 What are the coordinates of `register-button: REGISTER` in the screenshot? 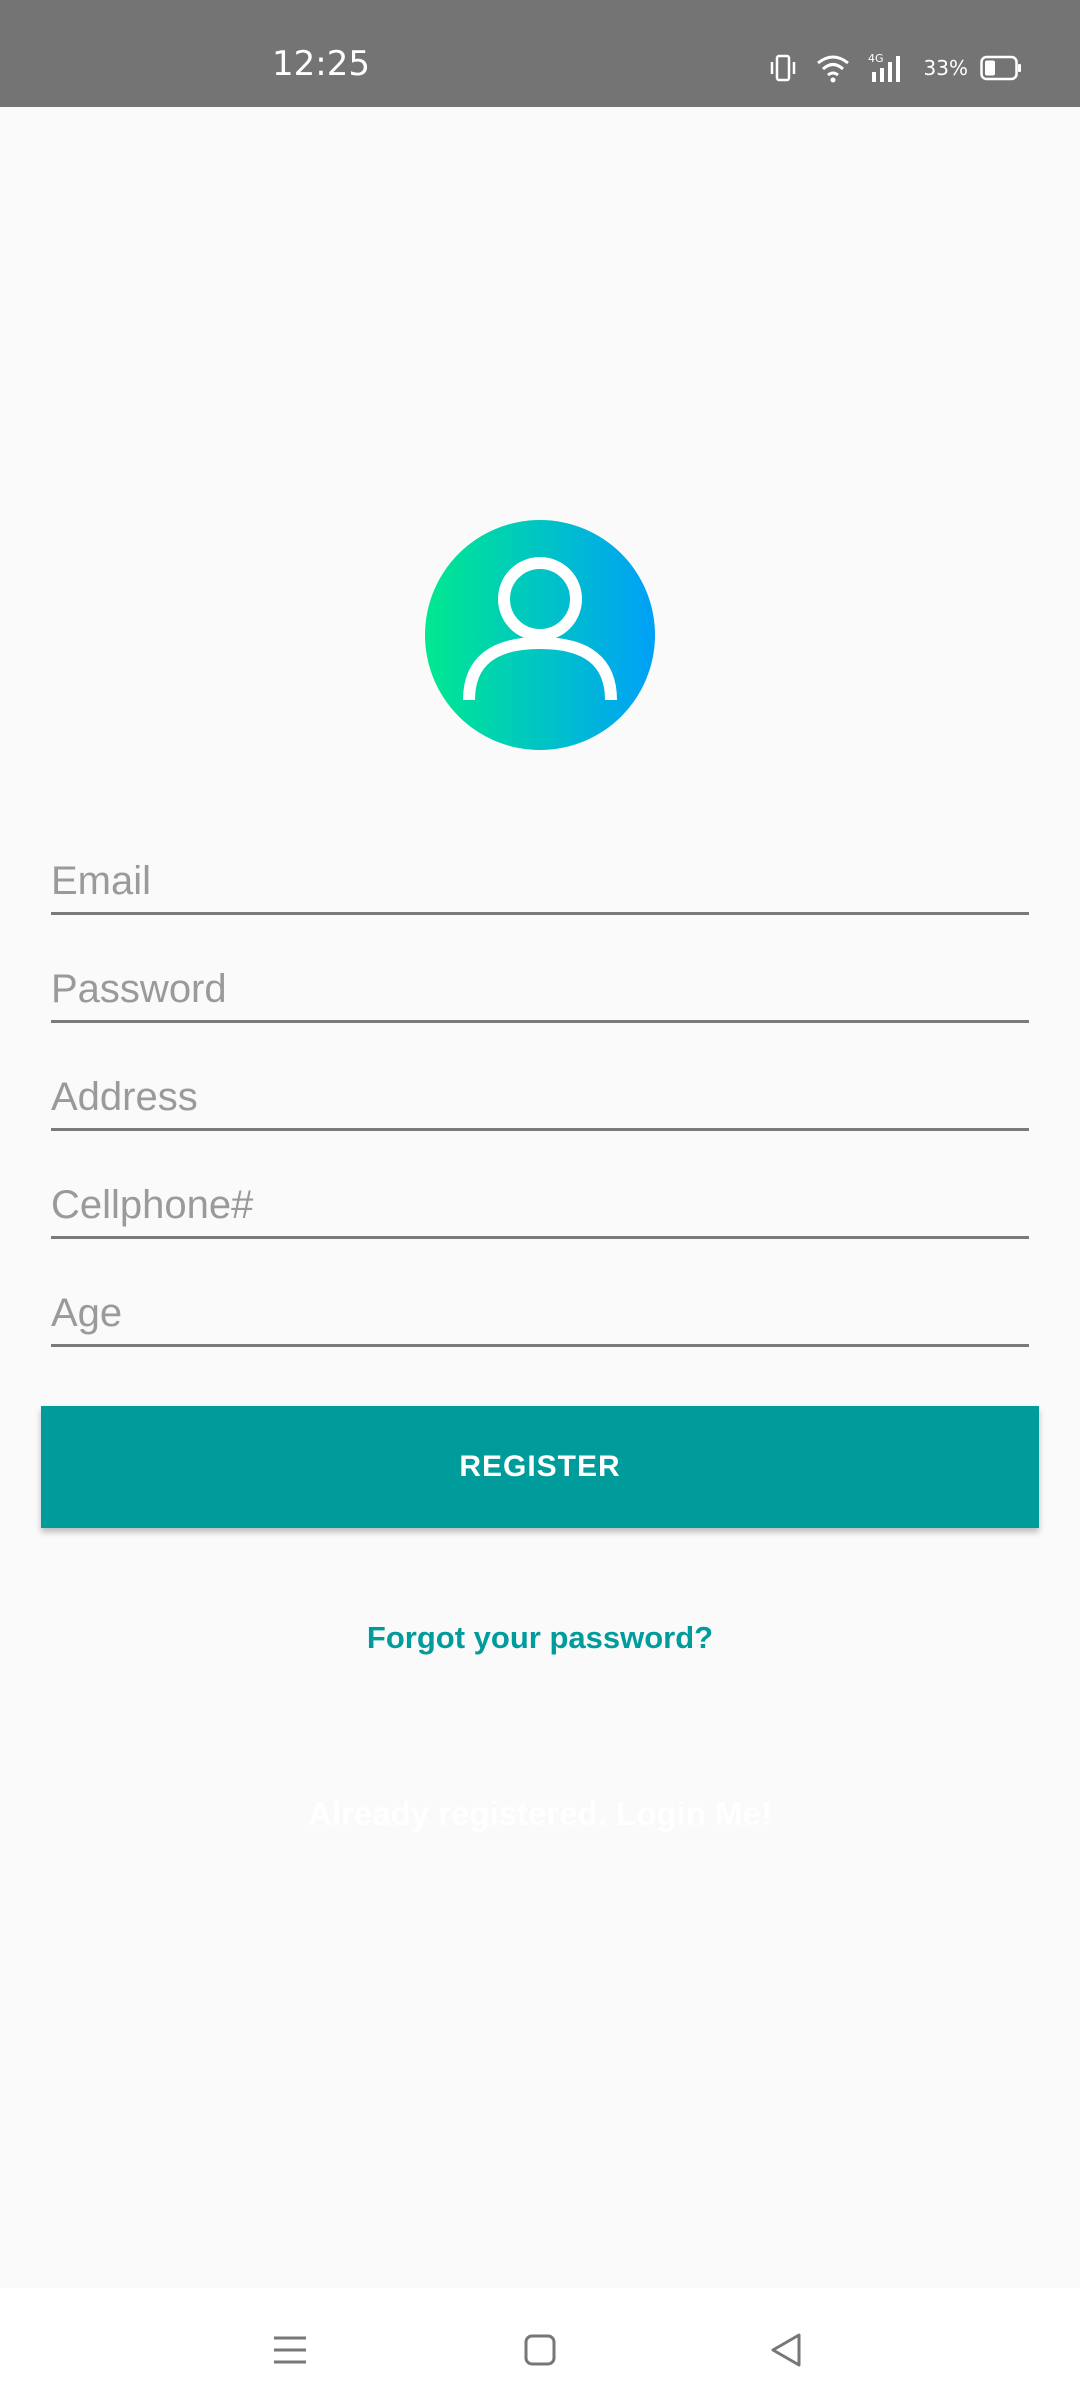 It's located at (540, 1467).